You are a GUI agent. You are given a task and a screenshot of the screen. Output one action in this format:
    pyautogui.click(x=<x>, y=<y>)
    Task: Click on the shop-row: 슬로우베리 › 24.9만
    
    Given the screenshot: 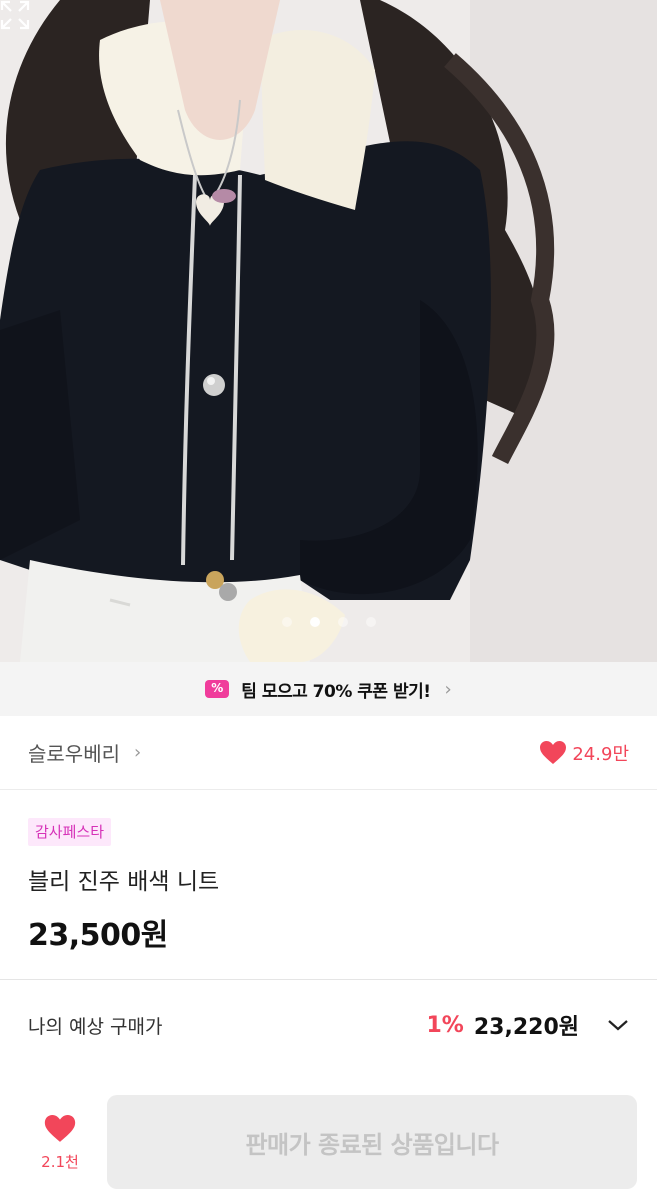 What is the action you would take?
    pyautogui.click(x=328, y=753)
    